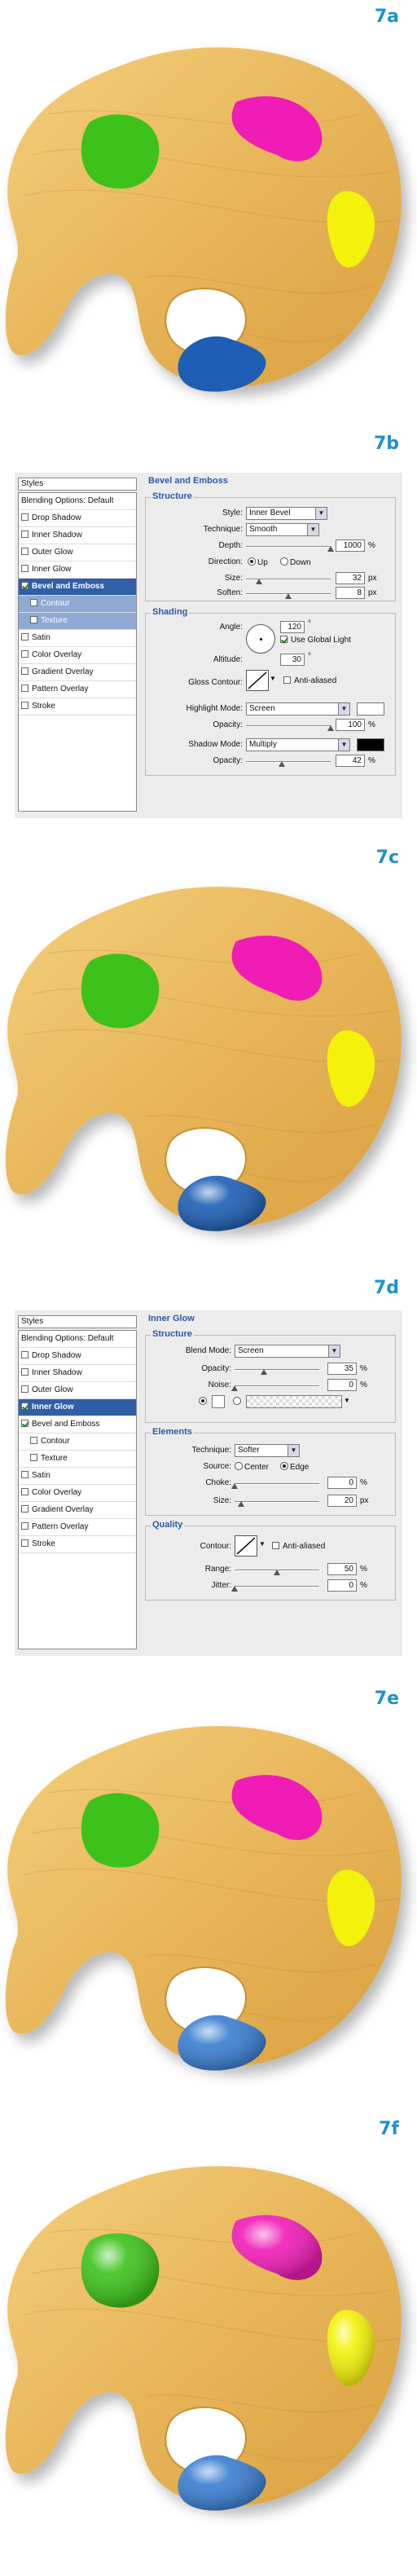 The image size is (417, 2576). Describe the element at coordinates (370, 709) in the screenshot. I see `highlight-color-swatch` at that location.